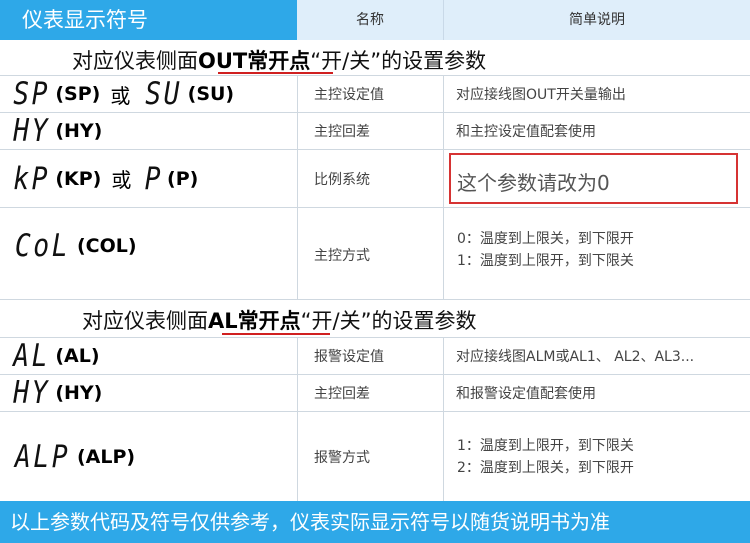 Image resolution: width=750 pixels, height=543 pixels. What do you see at coordinates (254, 61) in the screenshot?
I see `section-highlight: OUT常开点` at bounding box center [254, 61].